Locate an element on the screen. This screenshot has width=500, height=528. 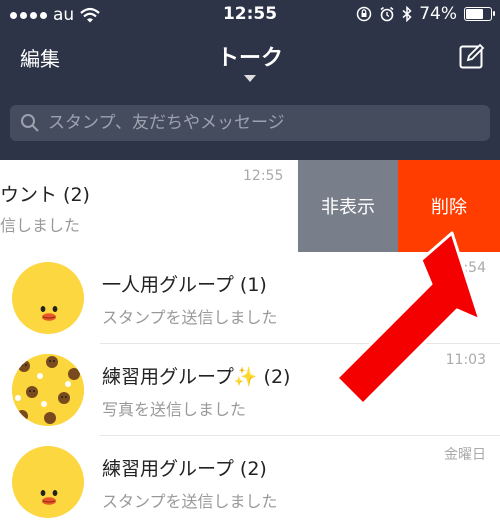
chevron-down-icon is located at coordinates (250, 78).